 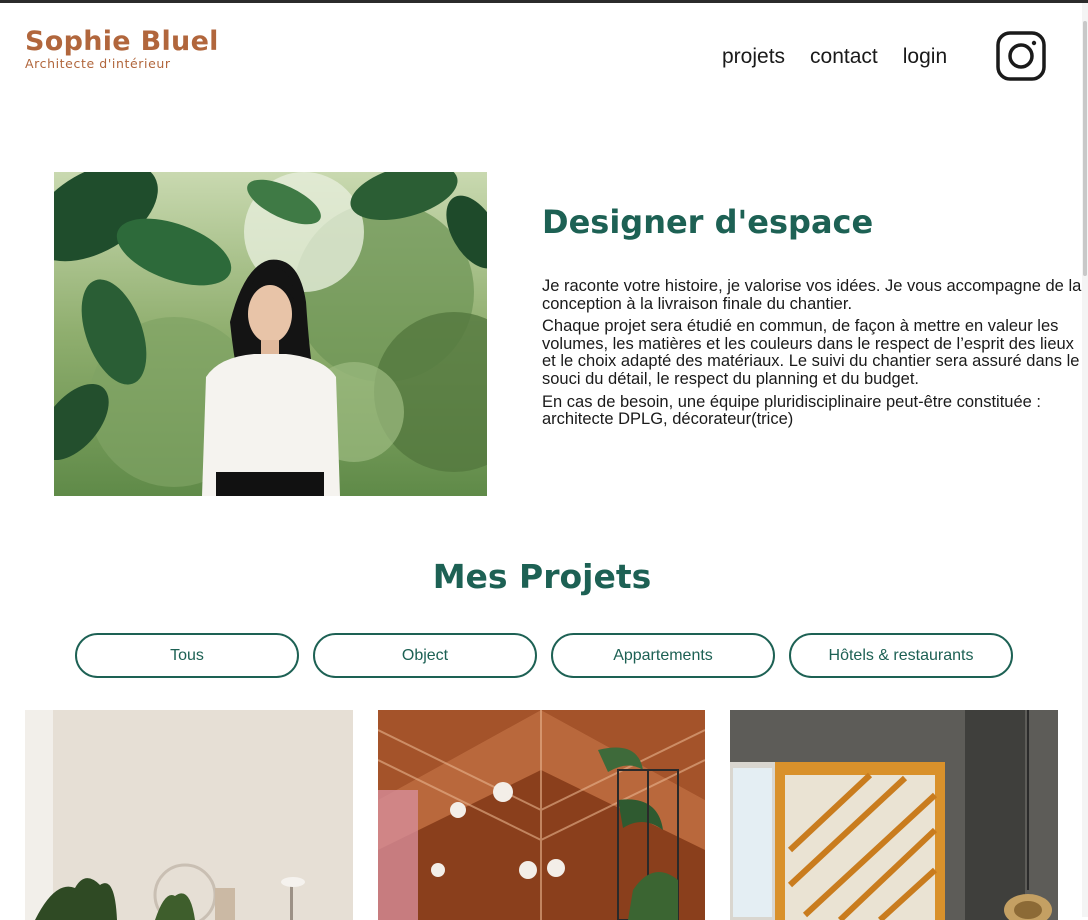 What do you see at coordinates (1085, 148) in the screenshot?
I see `scrollbar-thumb` at bounding box center [1085, 148].